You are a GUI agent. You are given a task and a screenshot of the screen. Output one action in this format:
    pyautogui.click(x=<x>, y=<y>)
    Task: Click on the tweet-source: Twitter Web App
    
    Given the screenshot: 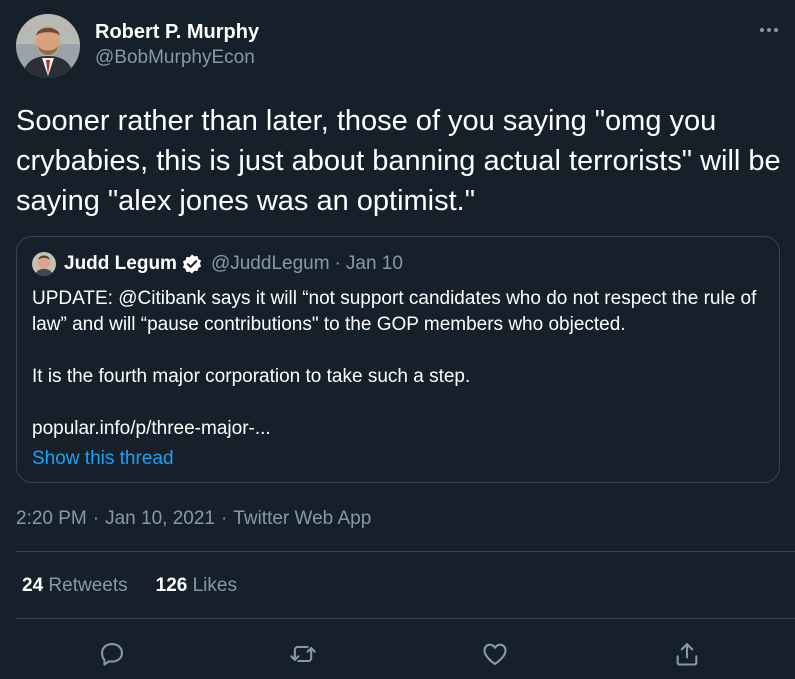 What is the action you would take?
    pyautogui.click(x=302, y=518)
    